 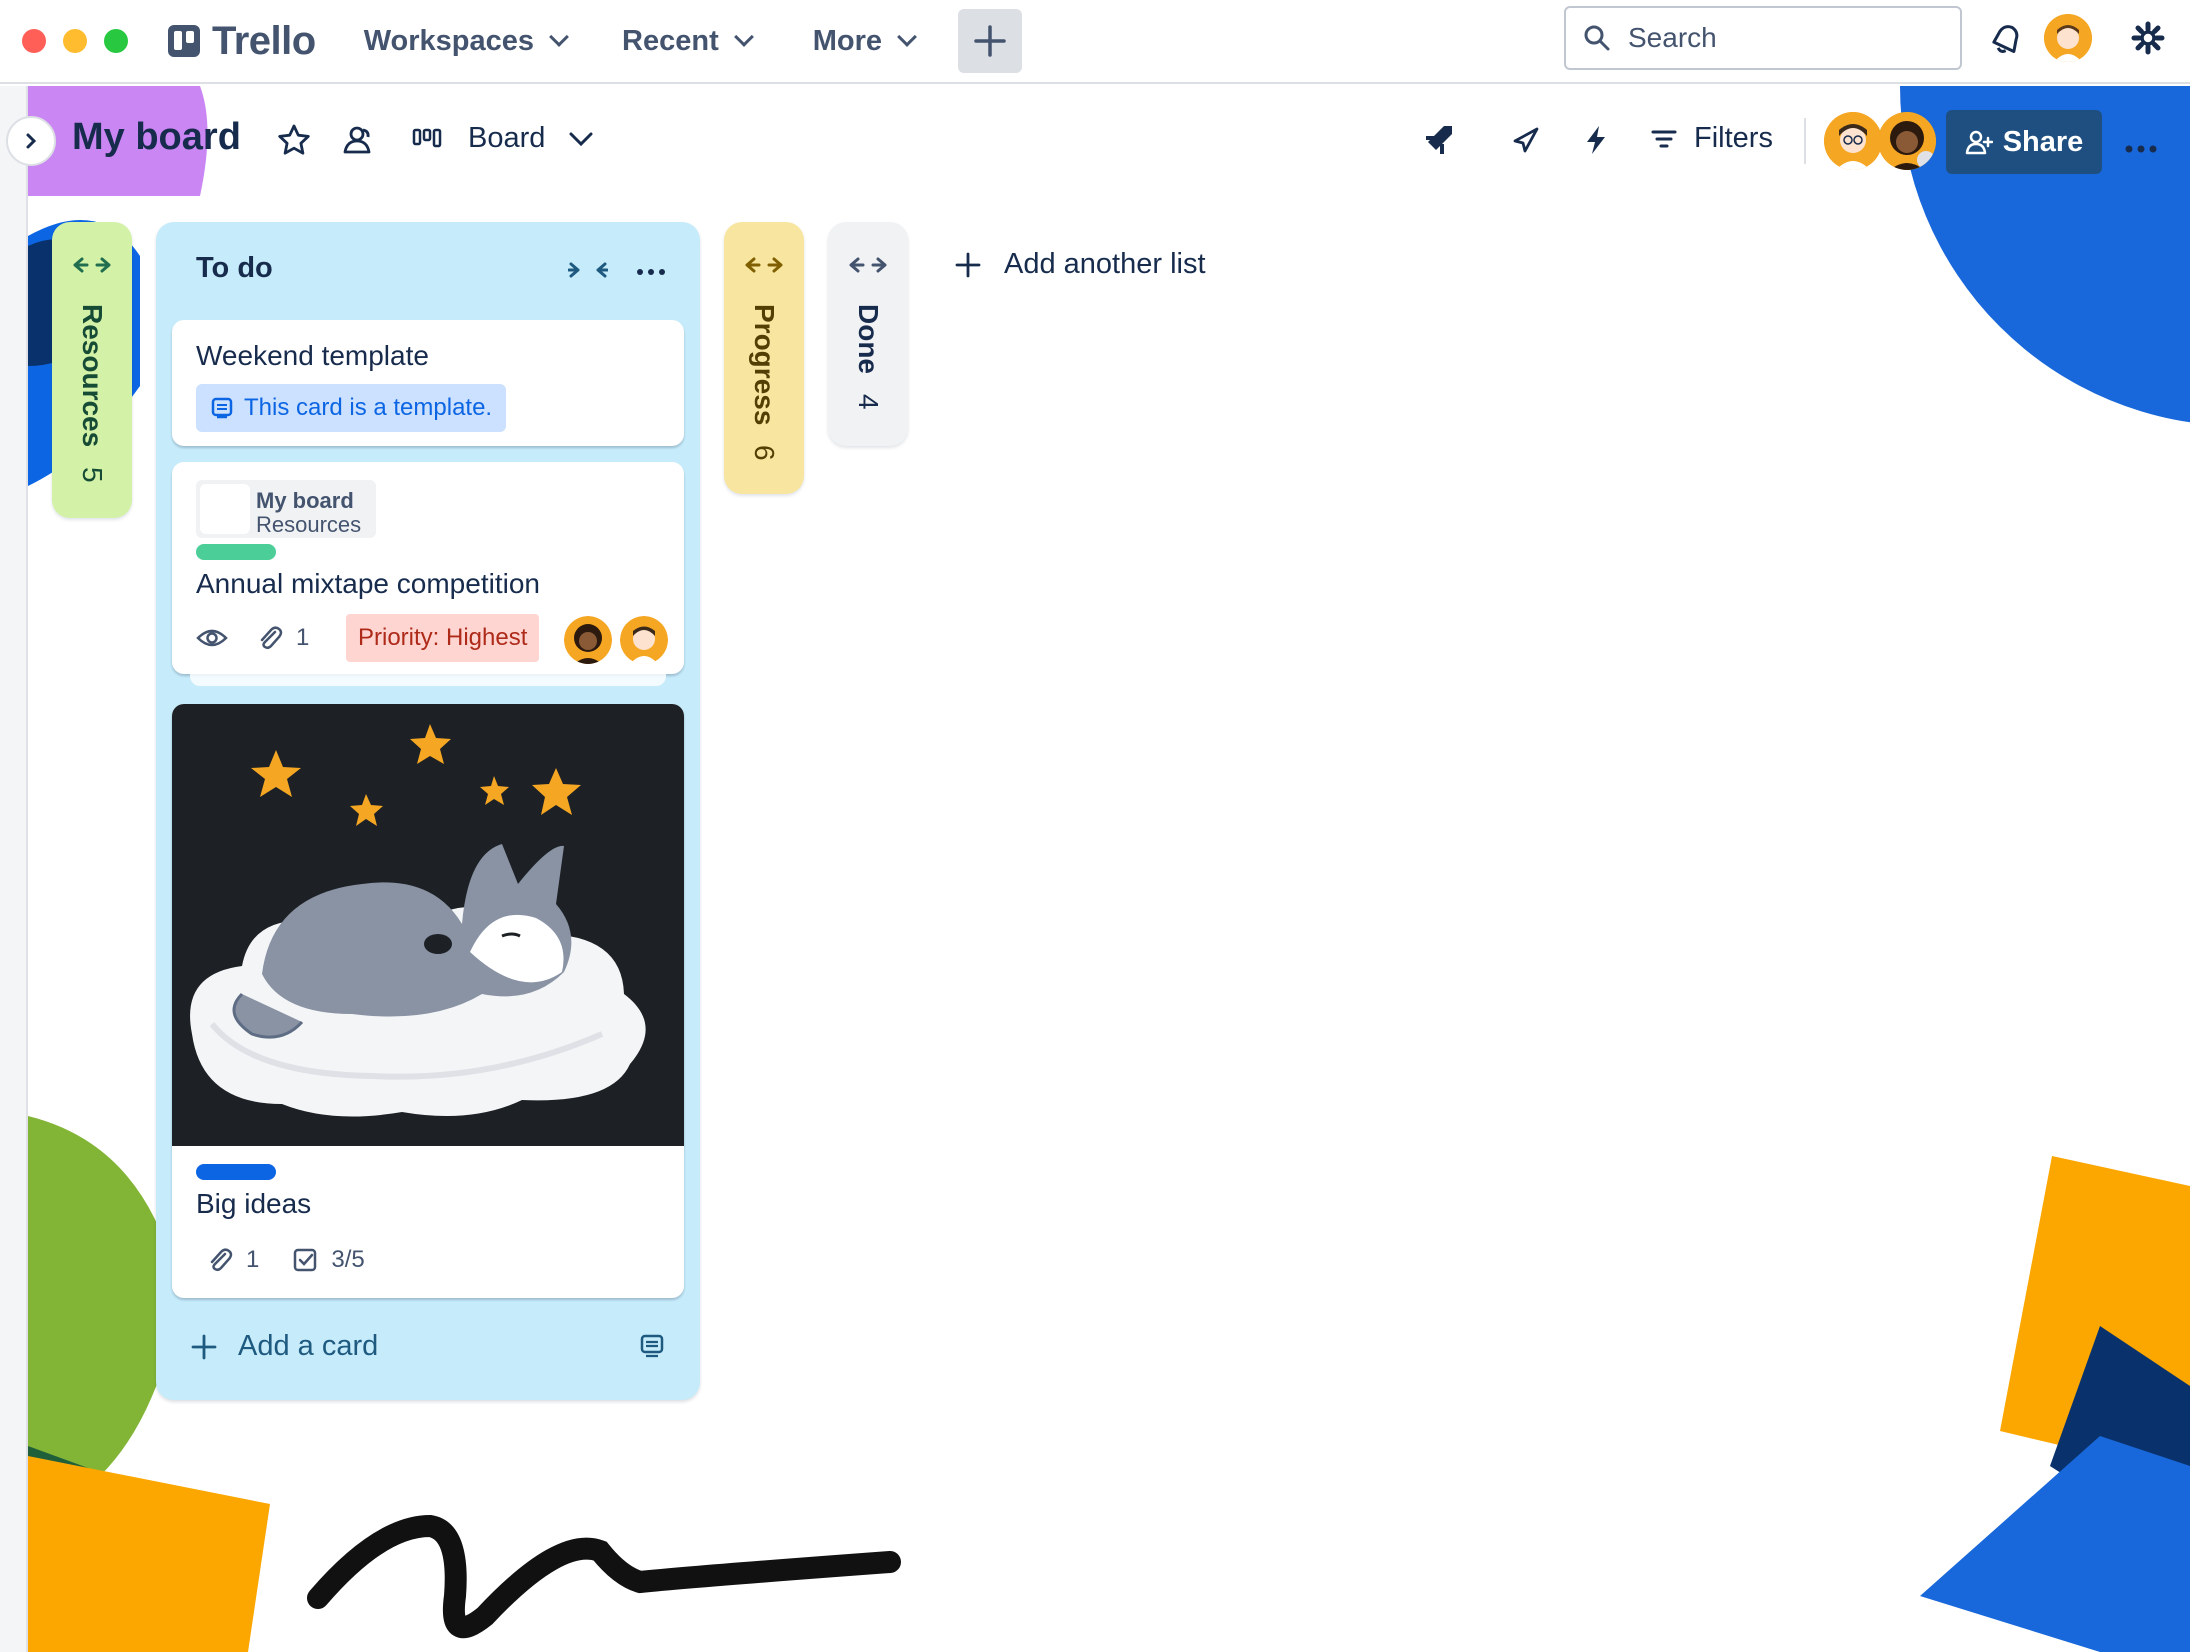 I want to click on automation-button, so click(x=1596, y=140).